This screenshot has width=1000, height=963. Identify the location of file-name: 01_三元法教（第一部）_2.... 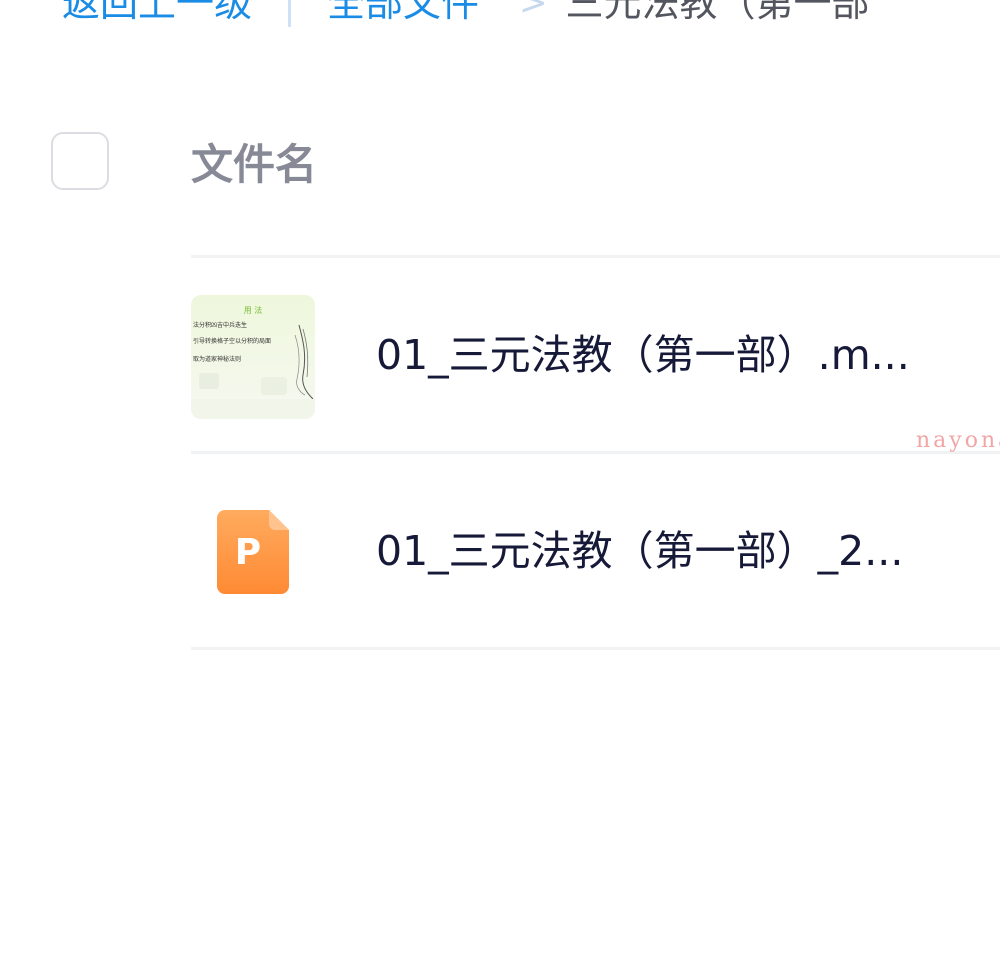
(639, 551).